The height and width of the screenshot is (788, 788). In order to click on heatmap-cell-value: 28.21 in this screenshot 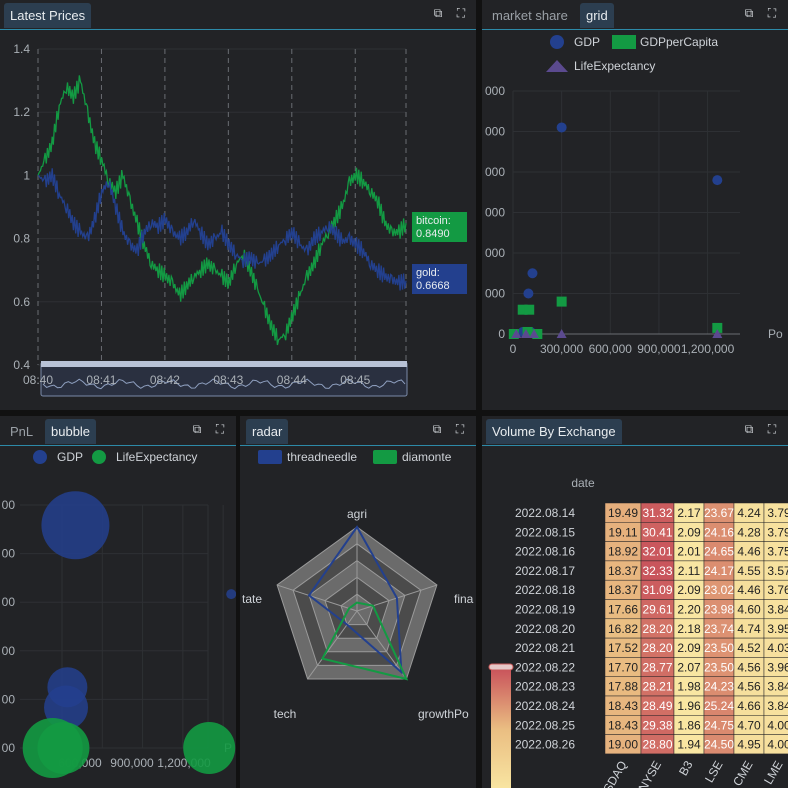, I will do `click(657, 687)`.